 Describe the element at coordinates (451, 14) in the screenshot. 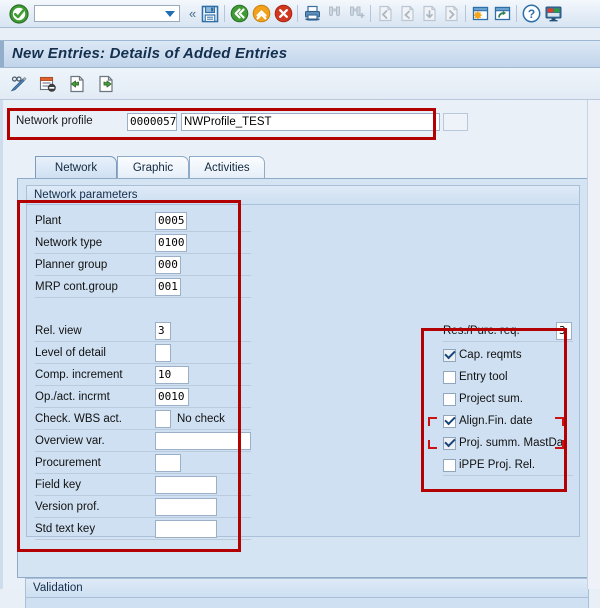

I see `last-page-icon` at that location.